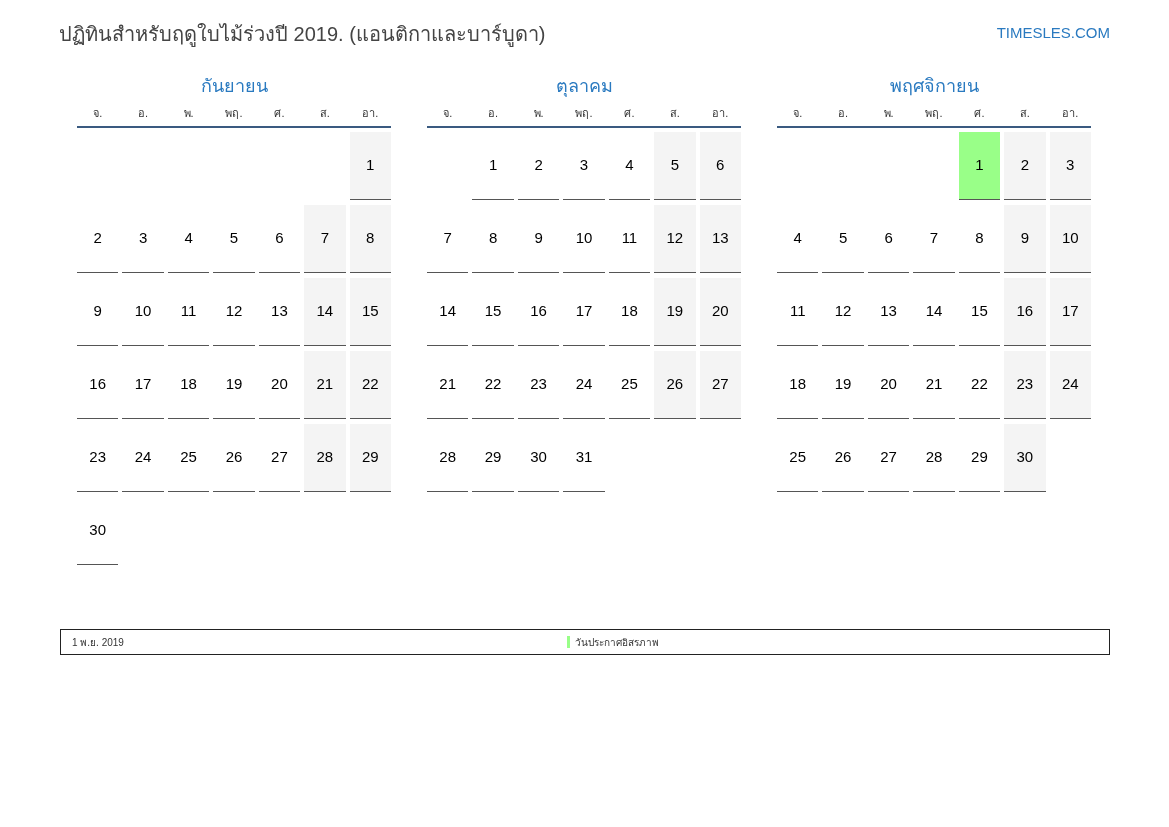 This screenshot has width=1169, height=827. What do you see at coordinates (325, 311) in the screenshot?
I see `day-cell: 14` at bounding box center [325, 311].